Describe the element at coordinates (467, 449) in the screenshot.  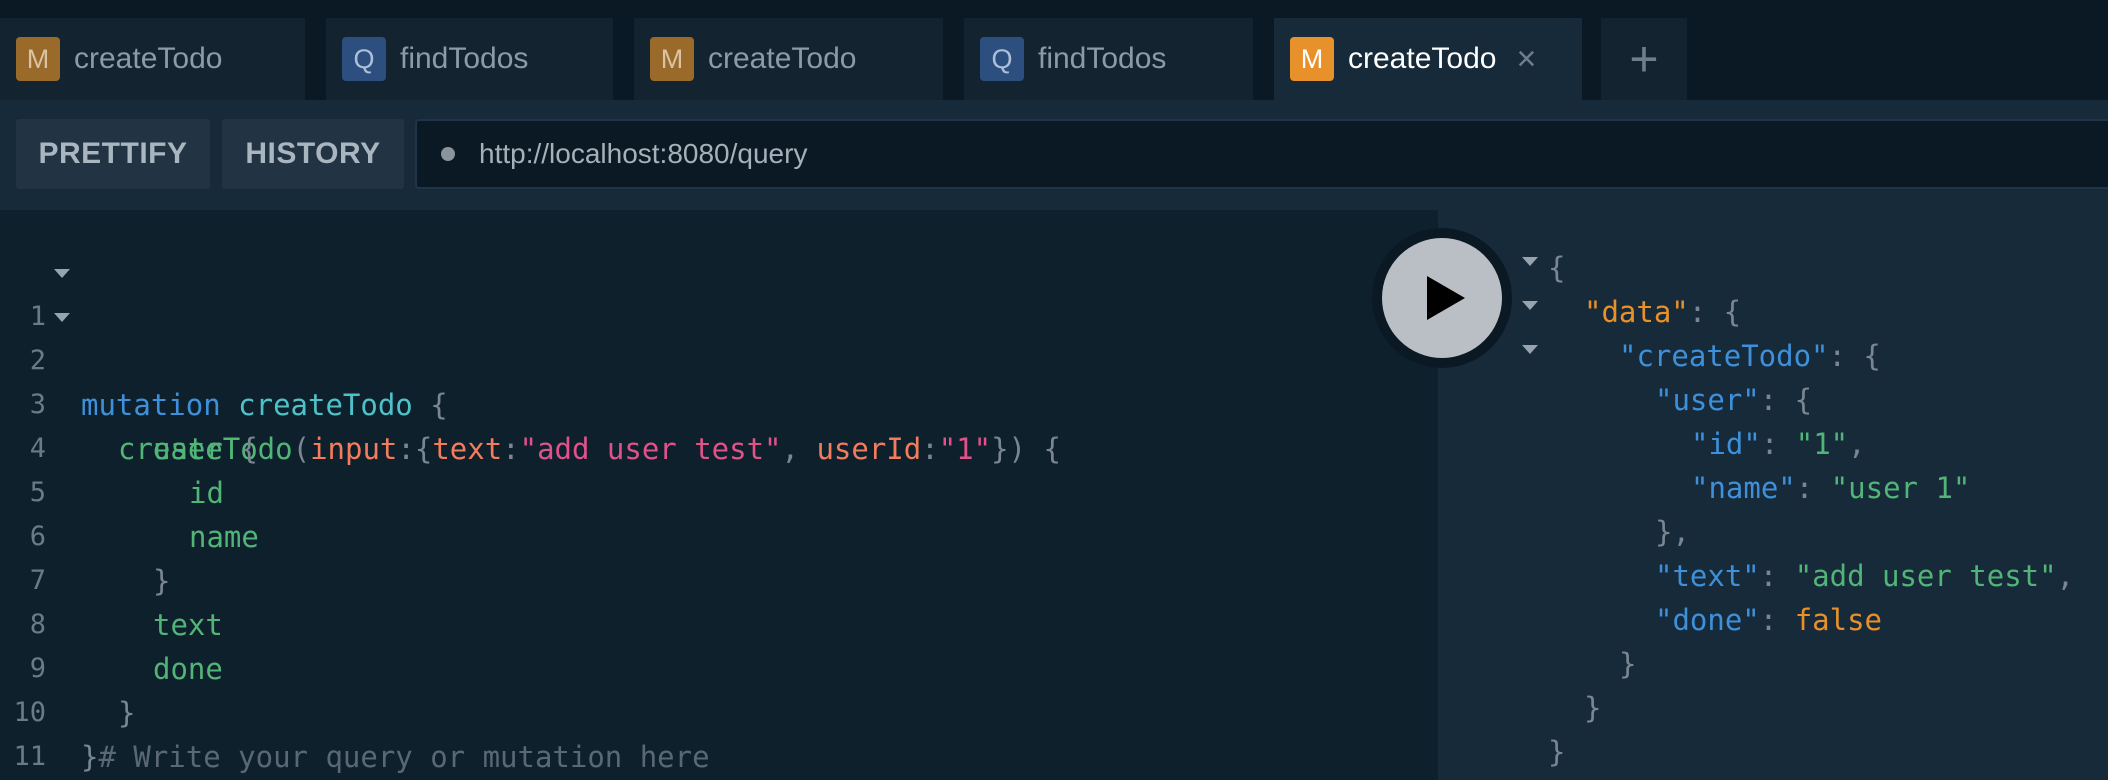
I see `argument: text` at that location.